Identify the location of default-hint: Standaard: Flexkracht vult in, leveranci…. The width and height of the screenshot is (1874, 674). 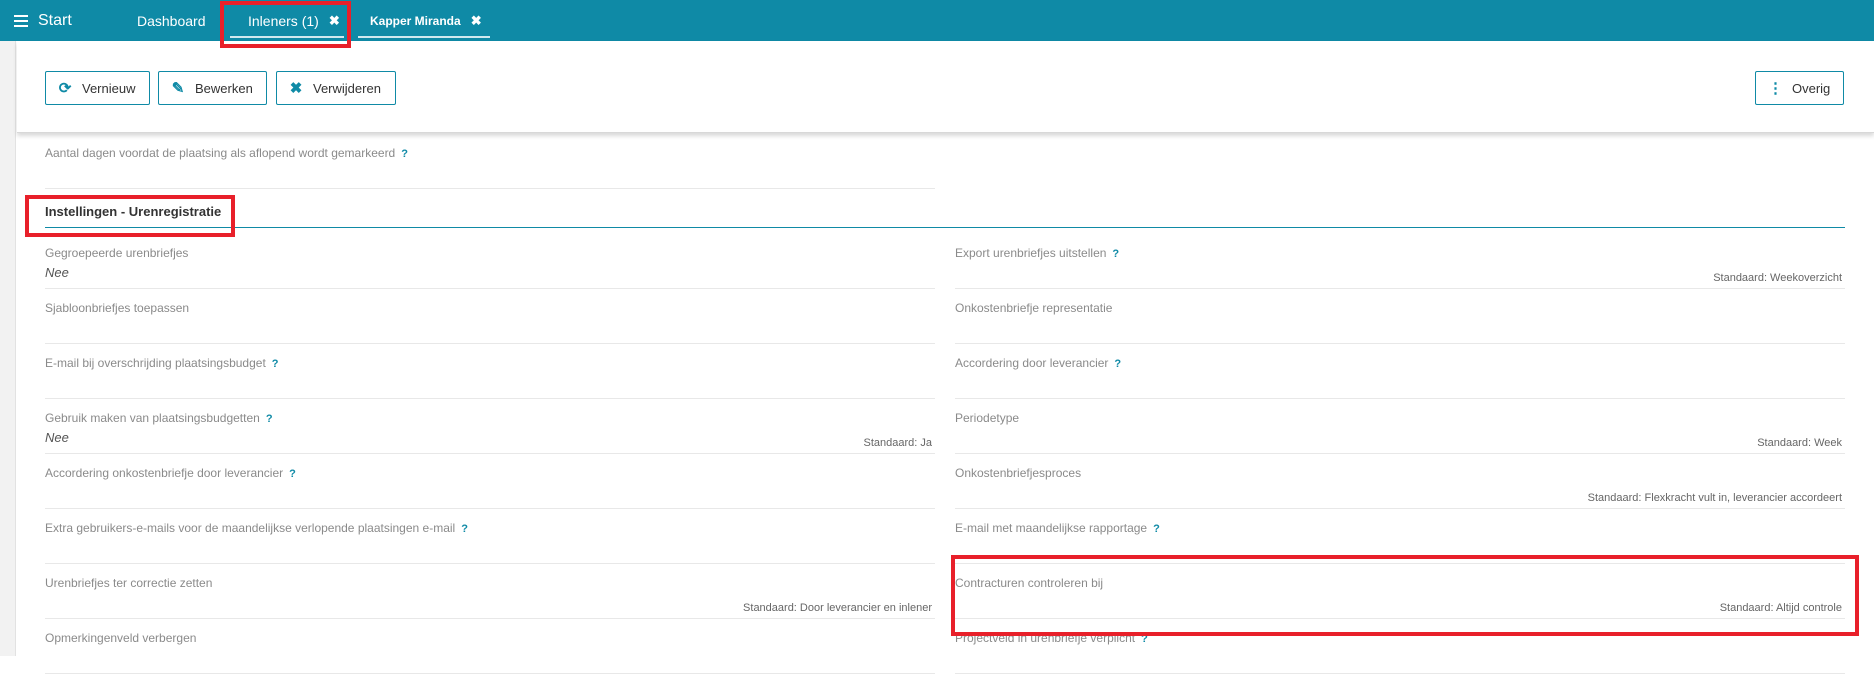
(1714, 498).